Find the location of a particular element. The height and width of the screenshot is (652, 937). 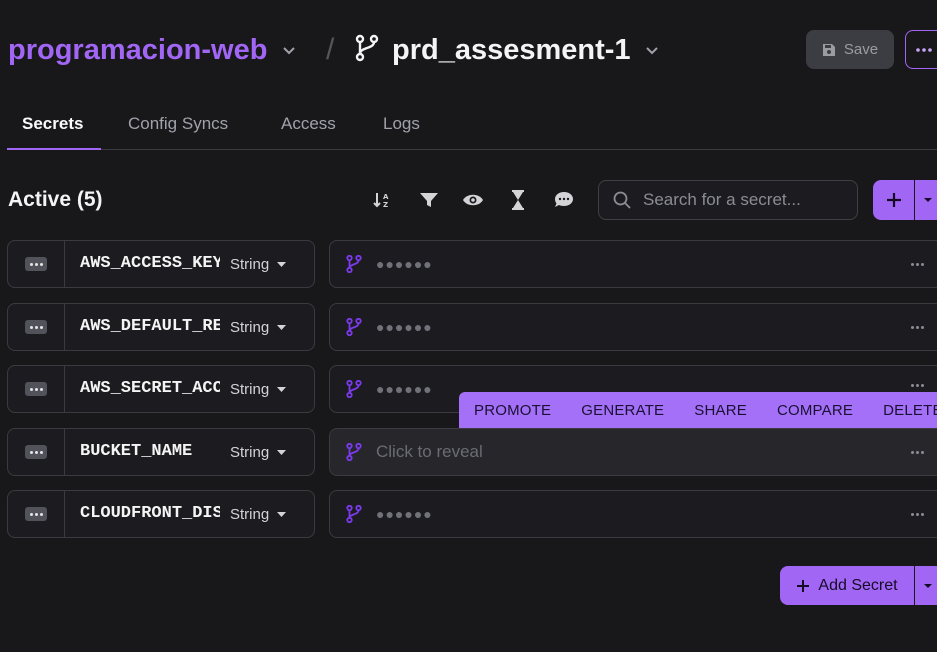

add-options-dropdown is located at coordinates (926, 200).